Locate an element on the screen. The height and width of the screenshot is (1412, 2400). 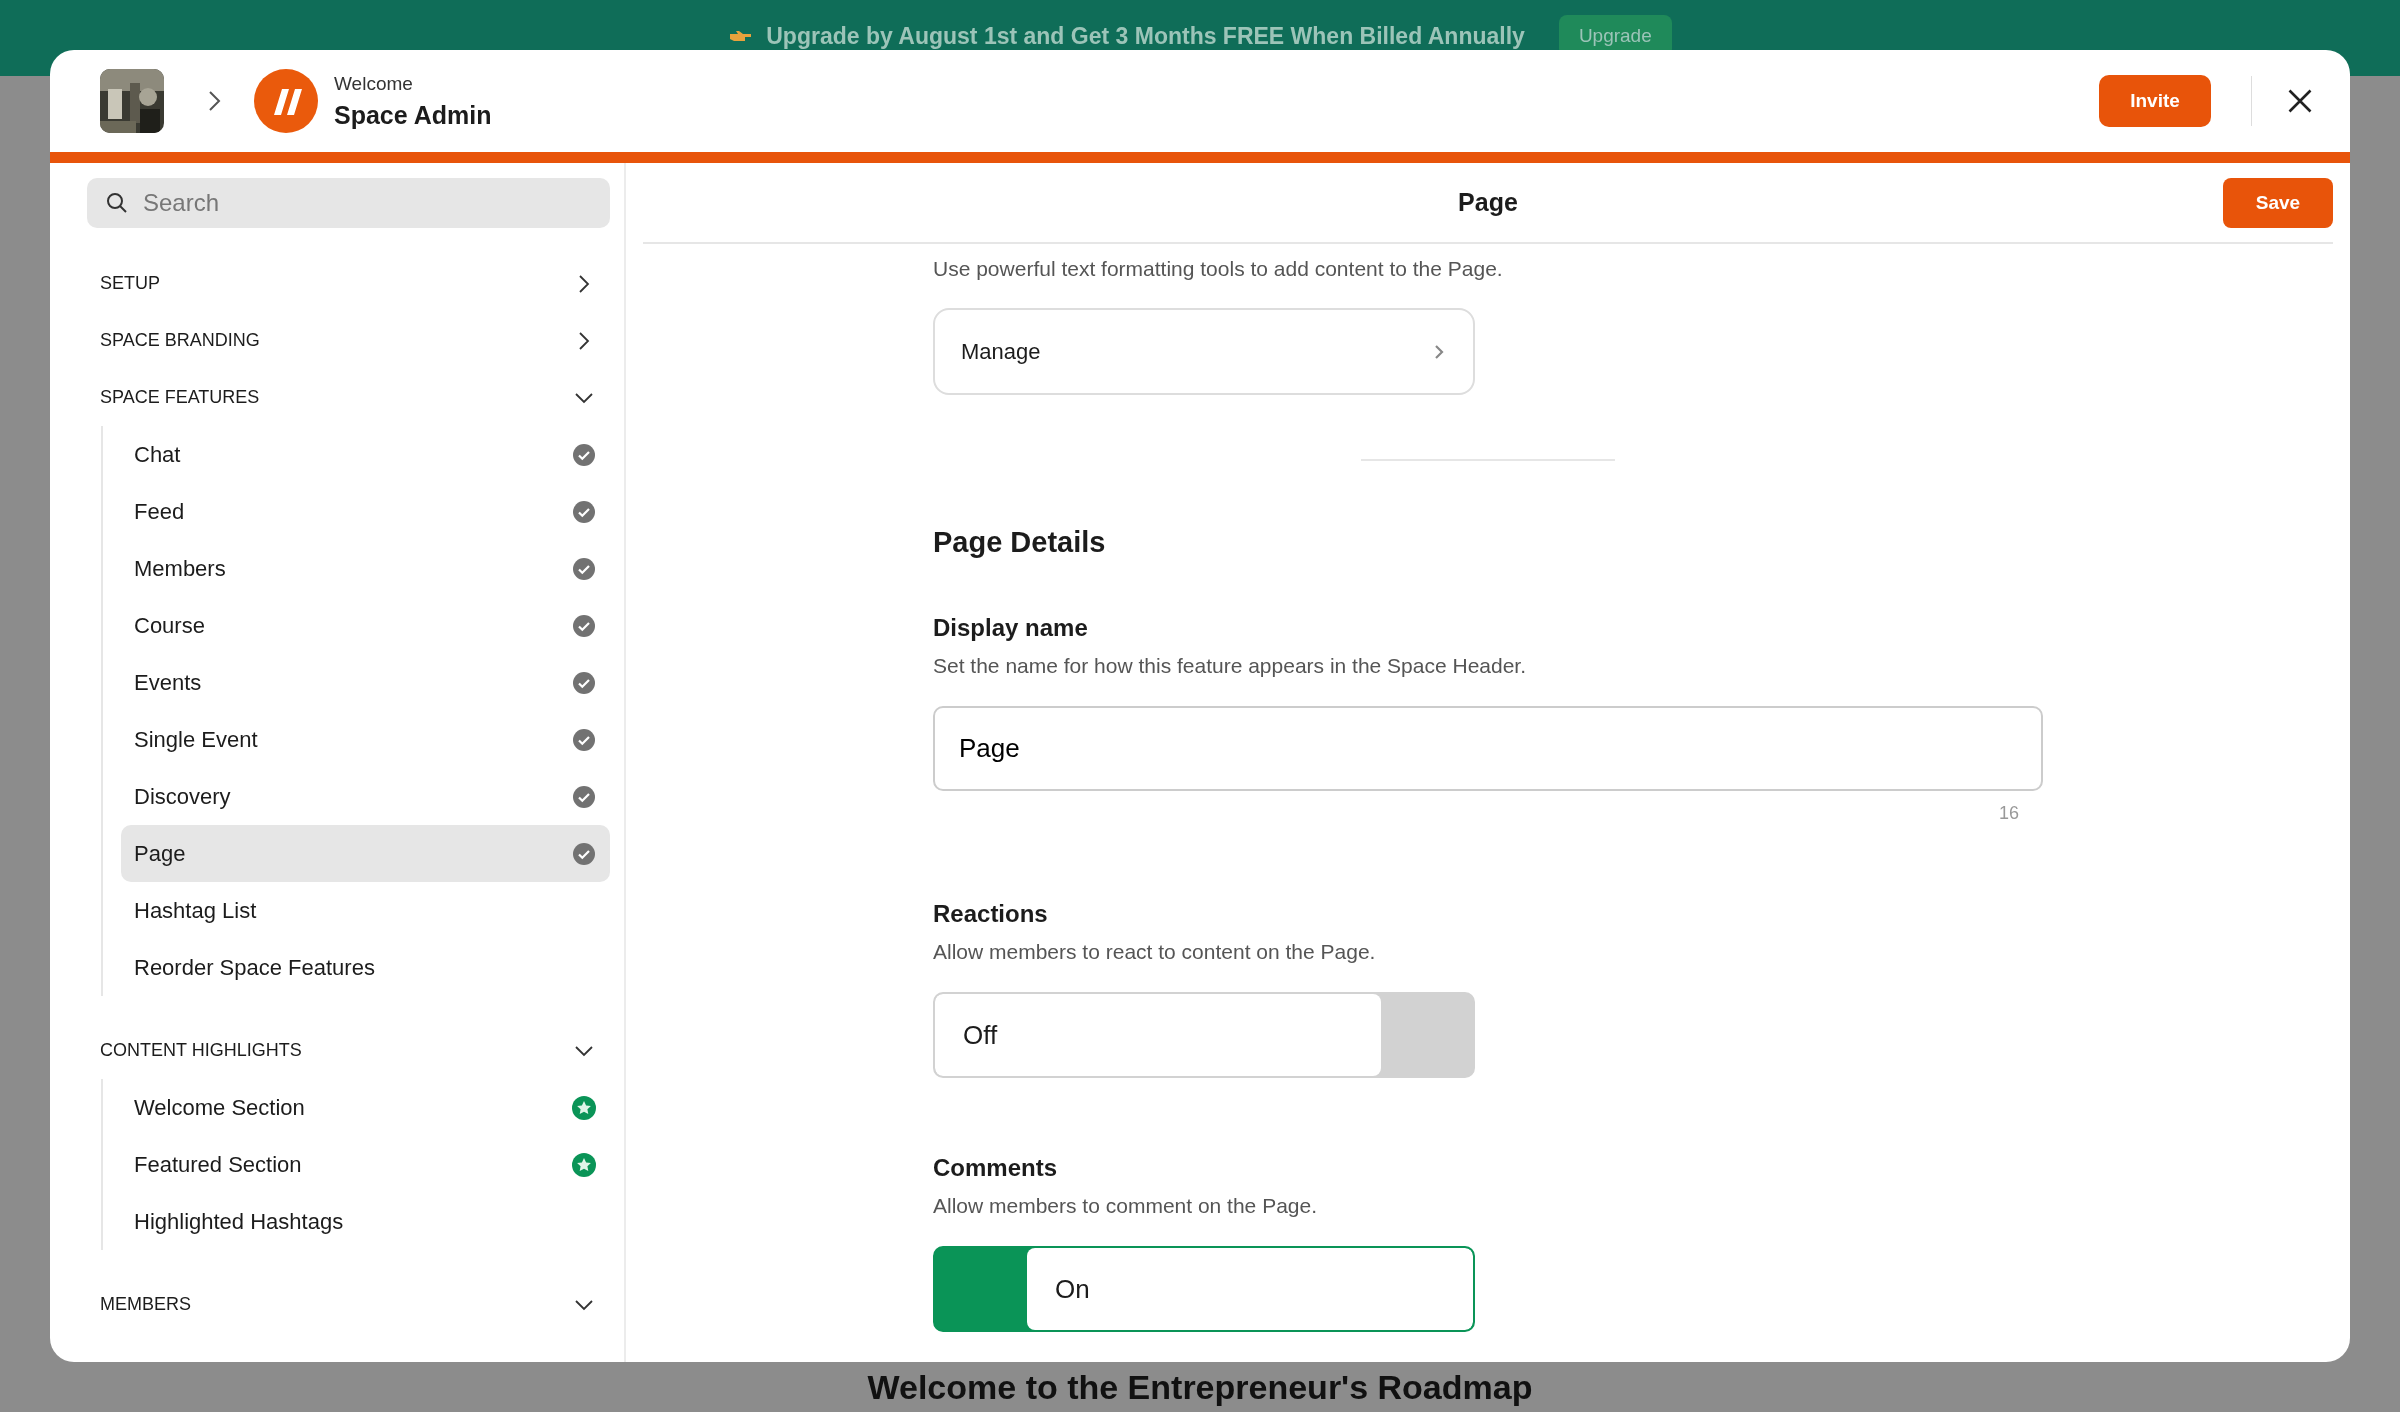
section-header: CONTENT HIGHLIGHTS is located at coordinates (348, 1050).